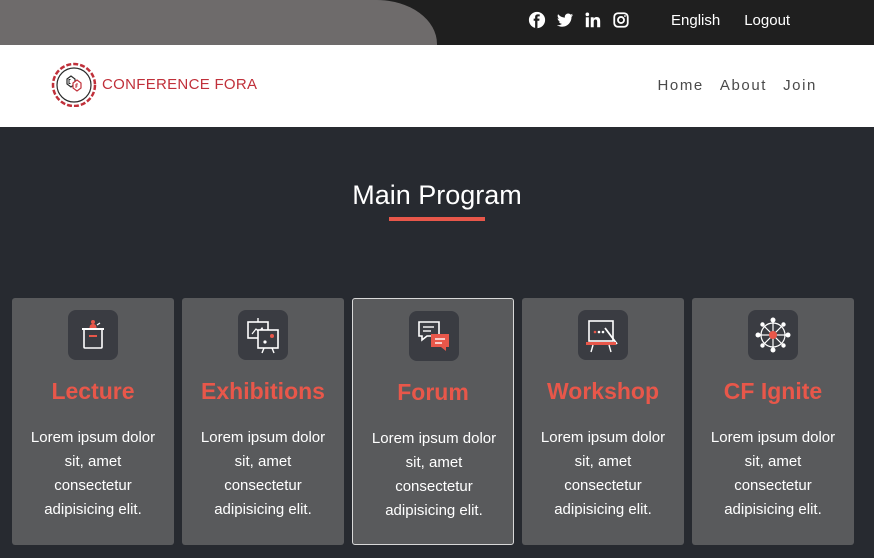  Describe the element at coordinates (263, 391) in the screenshot. I see `card-title: Exhibitions` at that location.